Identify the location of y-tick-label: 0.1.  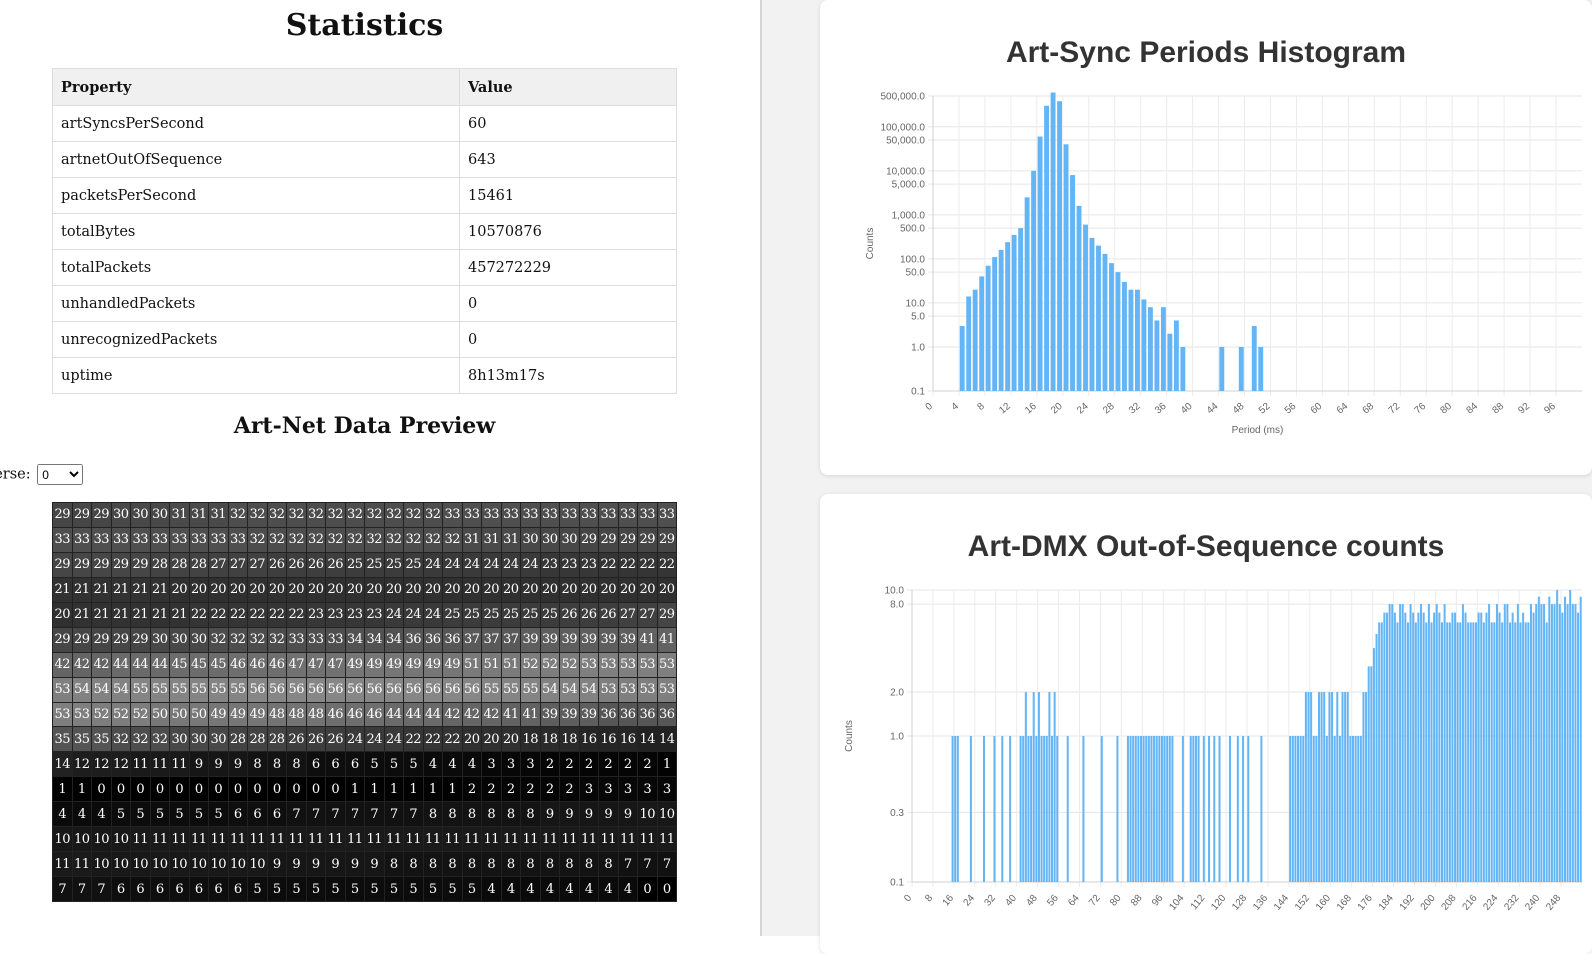
(897, 883).